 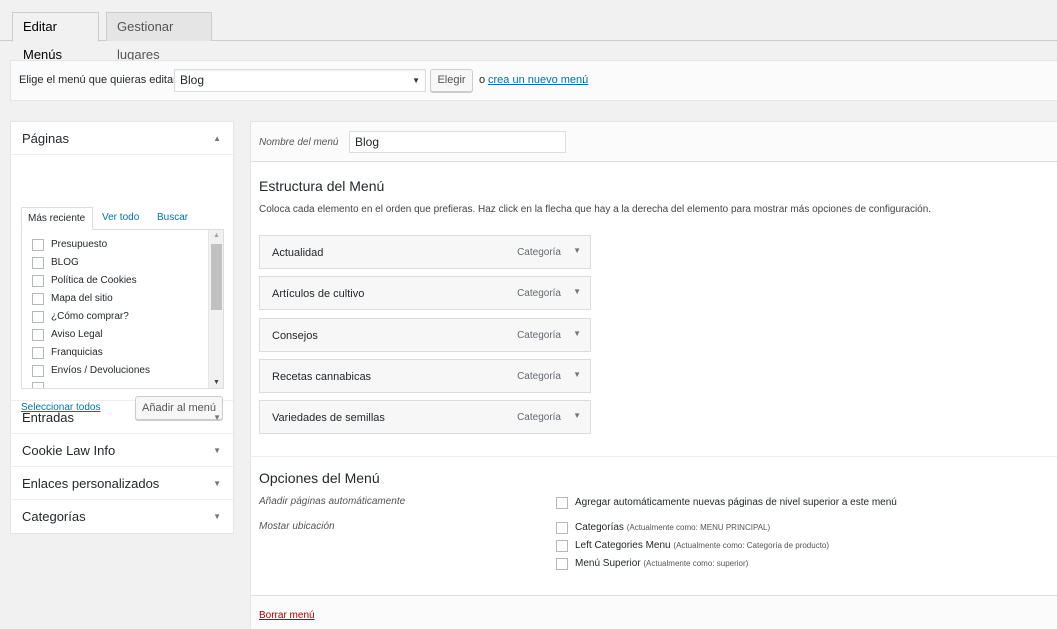 What do you see at coordinates (451, 80) in the screenshot?
I see `choose-menu-button: Elegir` at bounding box center [451, 80].